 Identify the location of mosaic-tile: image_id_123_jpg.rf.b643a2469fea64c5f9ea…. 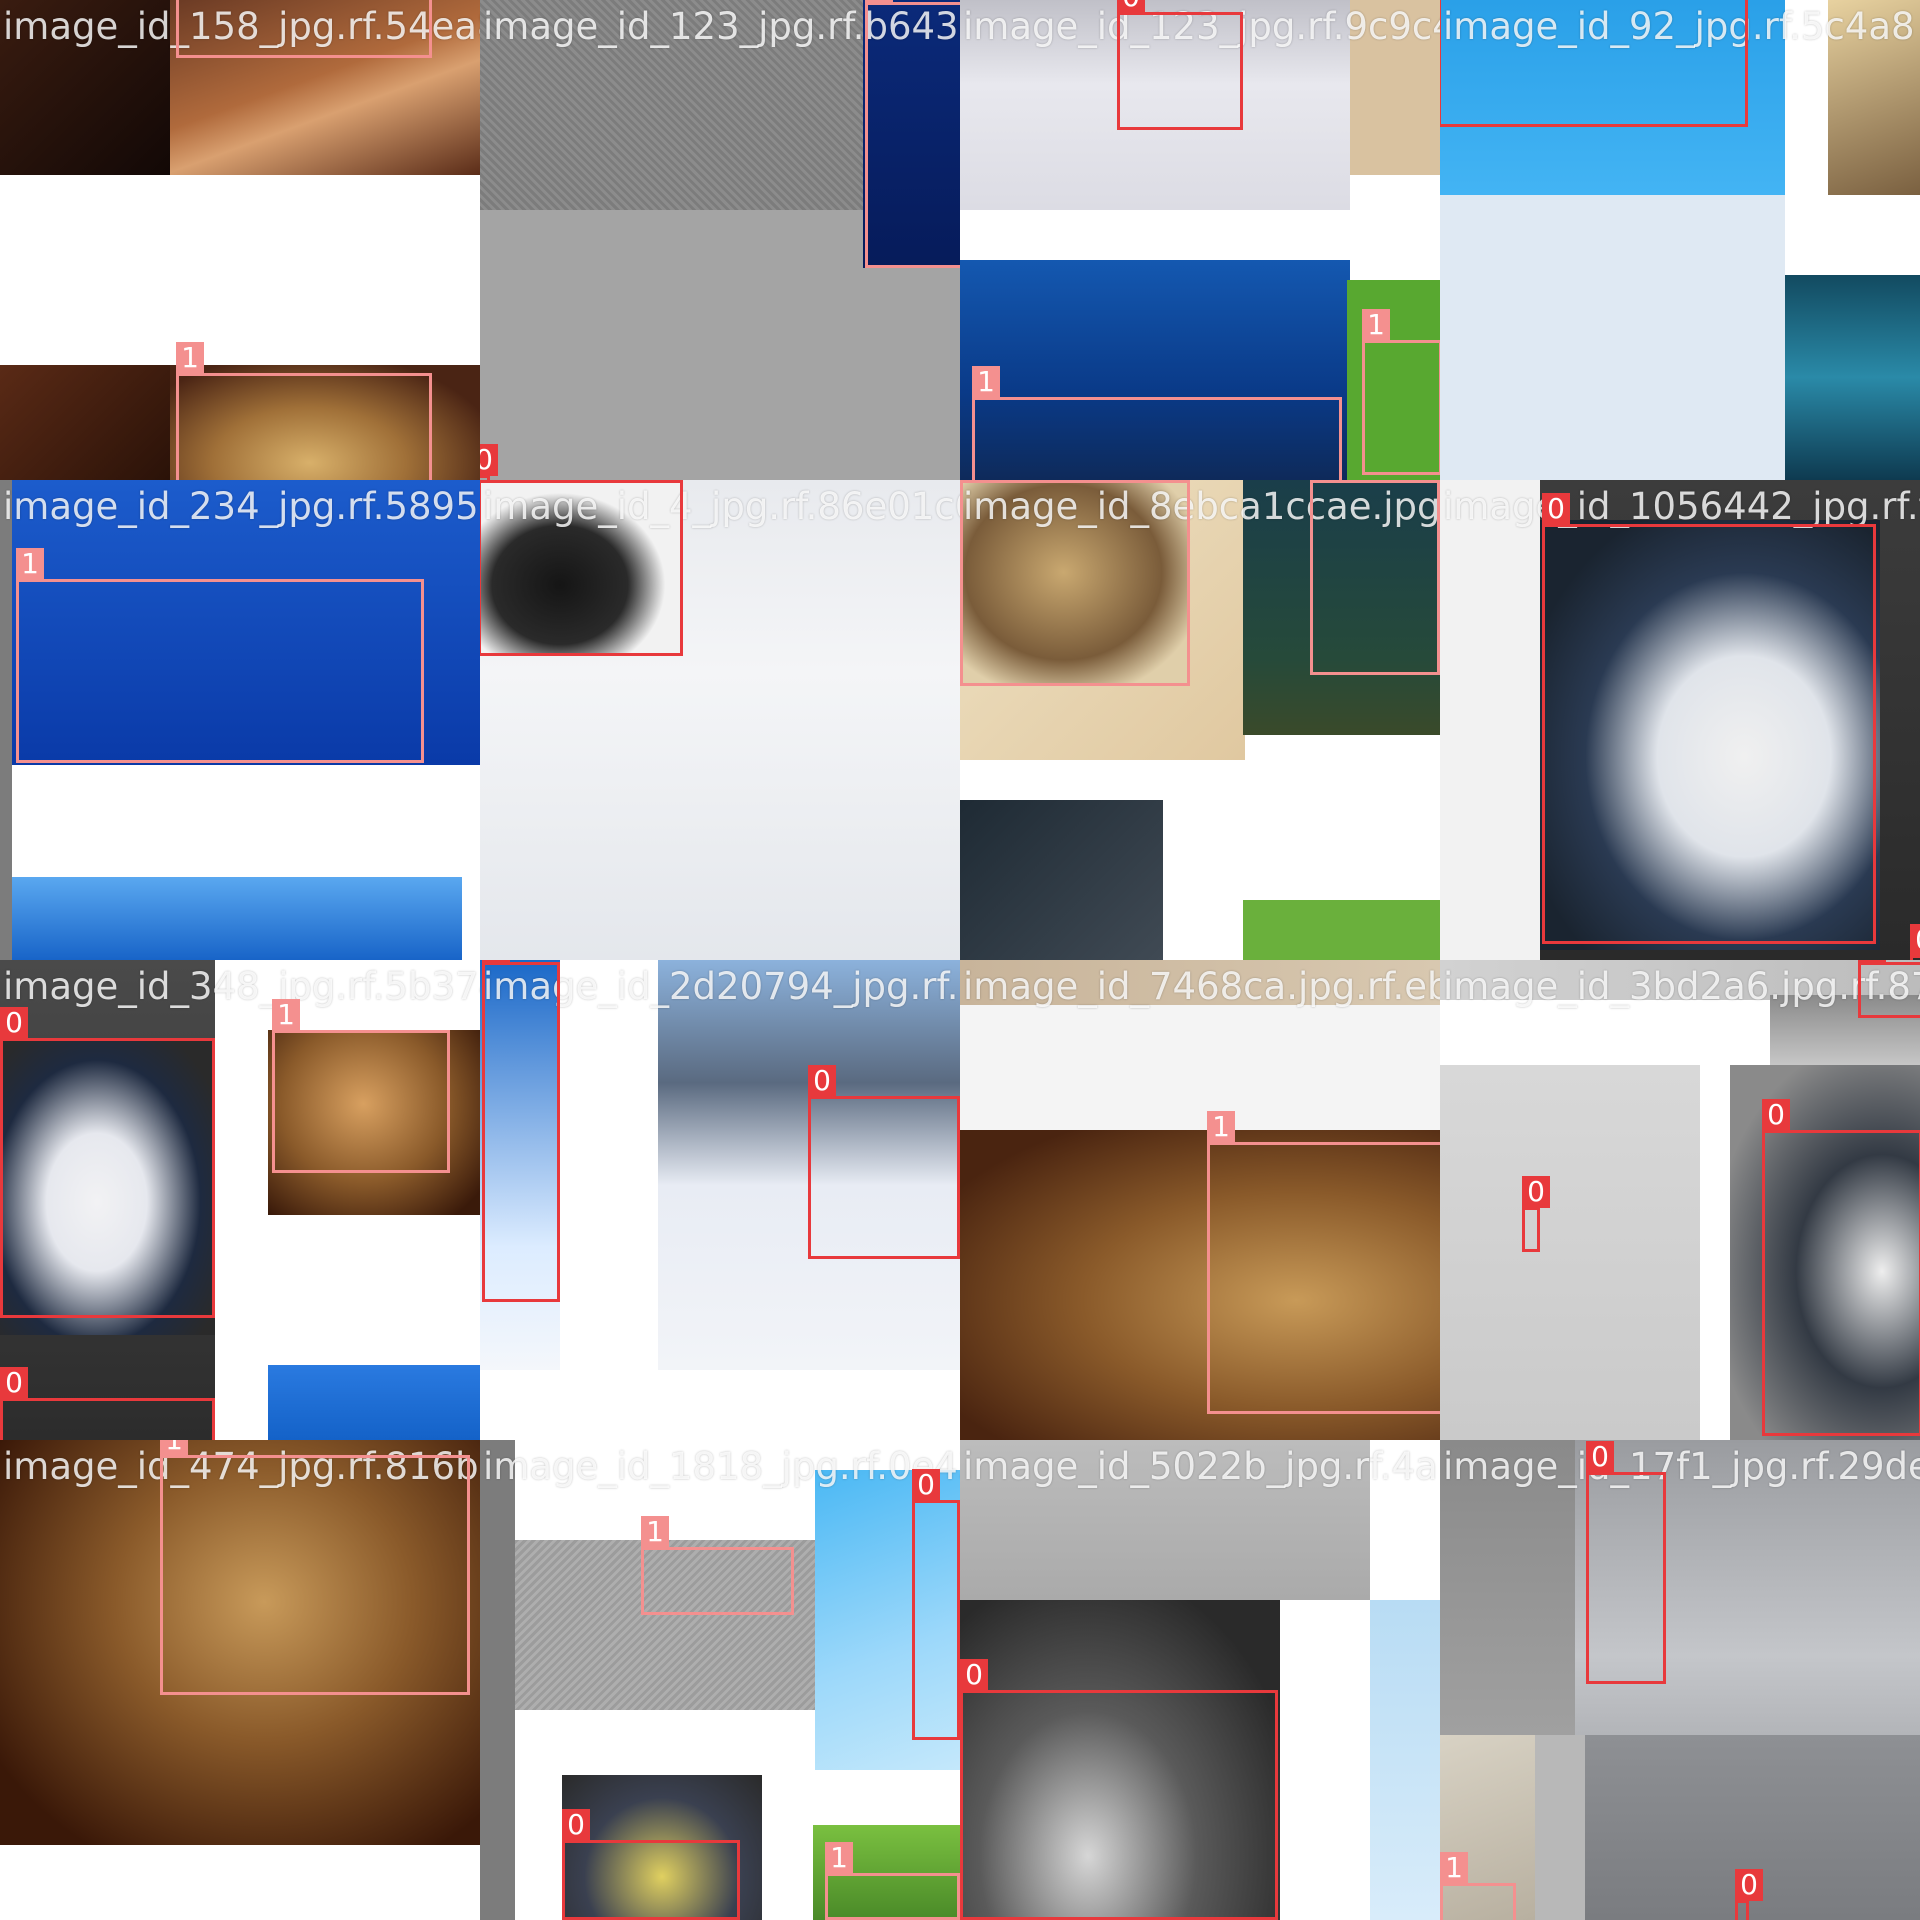
(720, 240).